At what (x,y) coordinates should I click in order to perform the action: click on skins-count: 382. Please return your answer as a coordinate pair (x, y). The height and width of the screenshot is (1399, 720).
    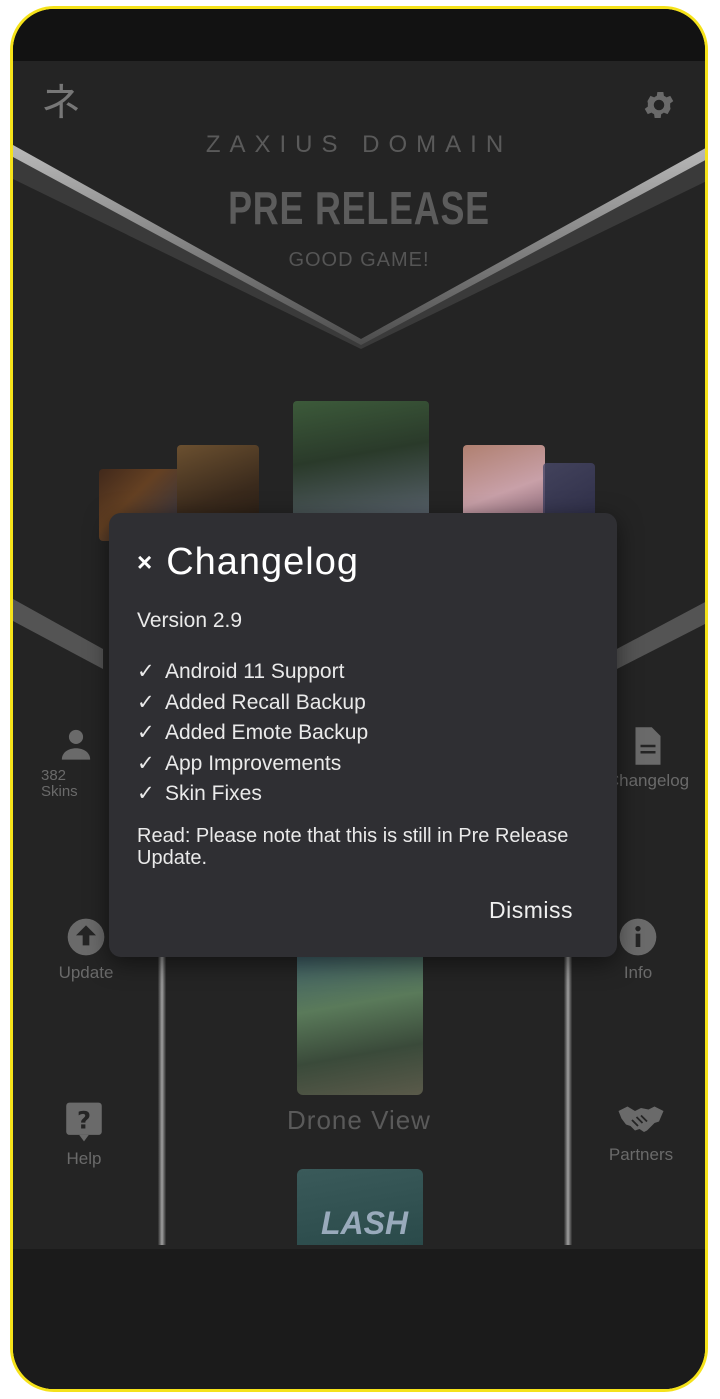
    Looking at the image, I should click on (54, 775).